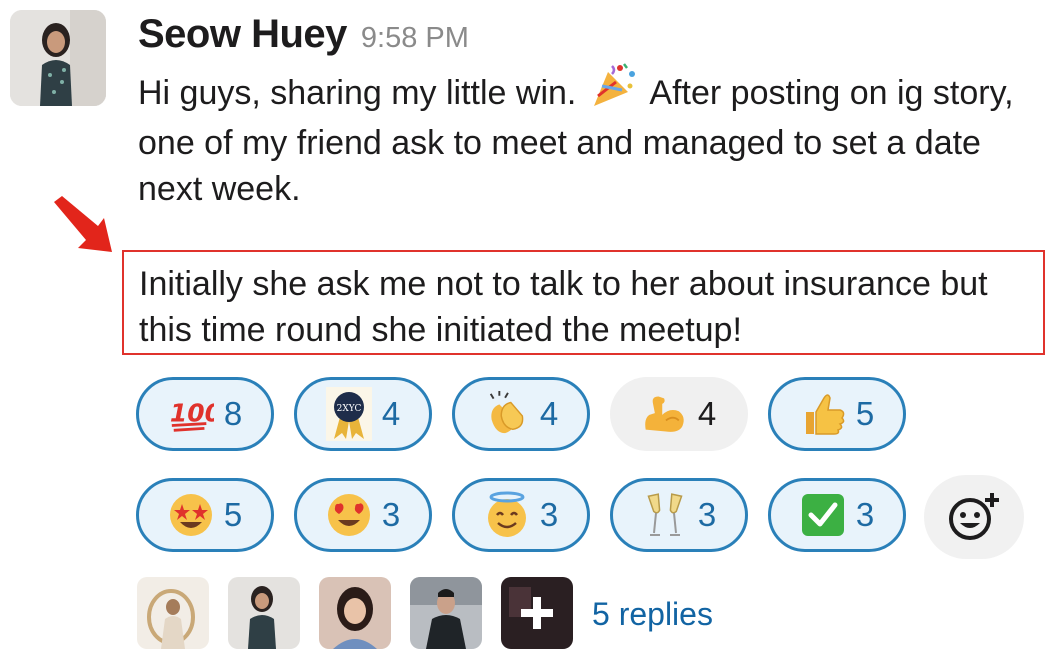 Image resolution: width=1059 pixels, height=660 pixels. I want to click on reaction-heart-eyes: 3, so click(363, 515).